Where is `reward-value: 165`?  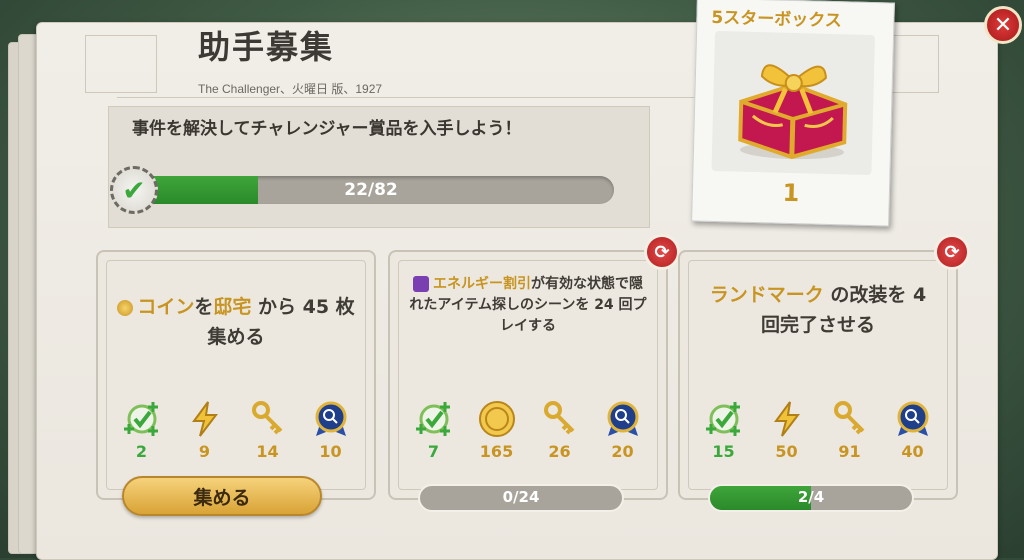 reward-value: 165 is located at coordinates (496, 451).